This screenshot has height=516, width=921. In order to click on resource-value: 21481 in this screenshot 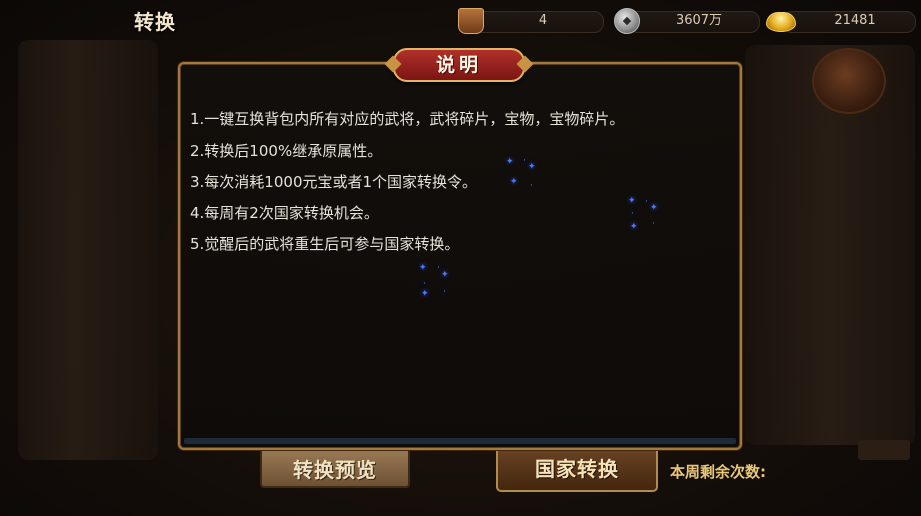, I will do `click(855, 20)`.